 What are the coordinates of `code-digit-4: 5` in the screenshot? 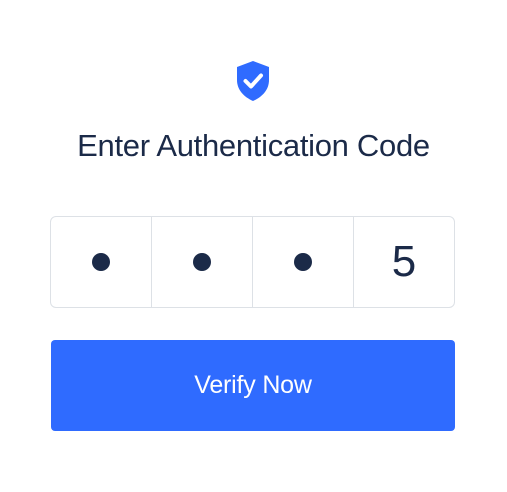 It's located at (404, 262).